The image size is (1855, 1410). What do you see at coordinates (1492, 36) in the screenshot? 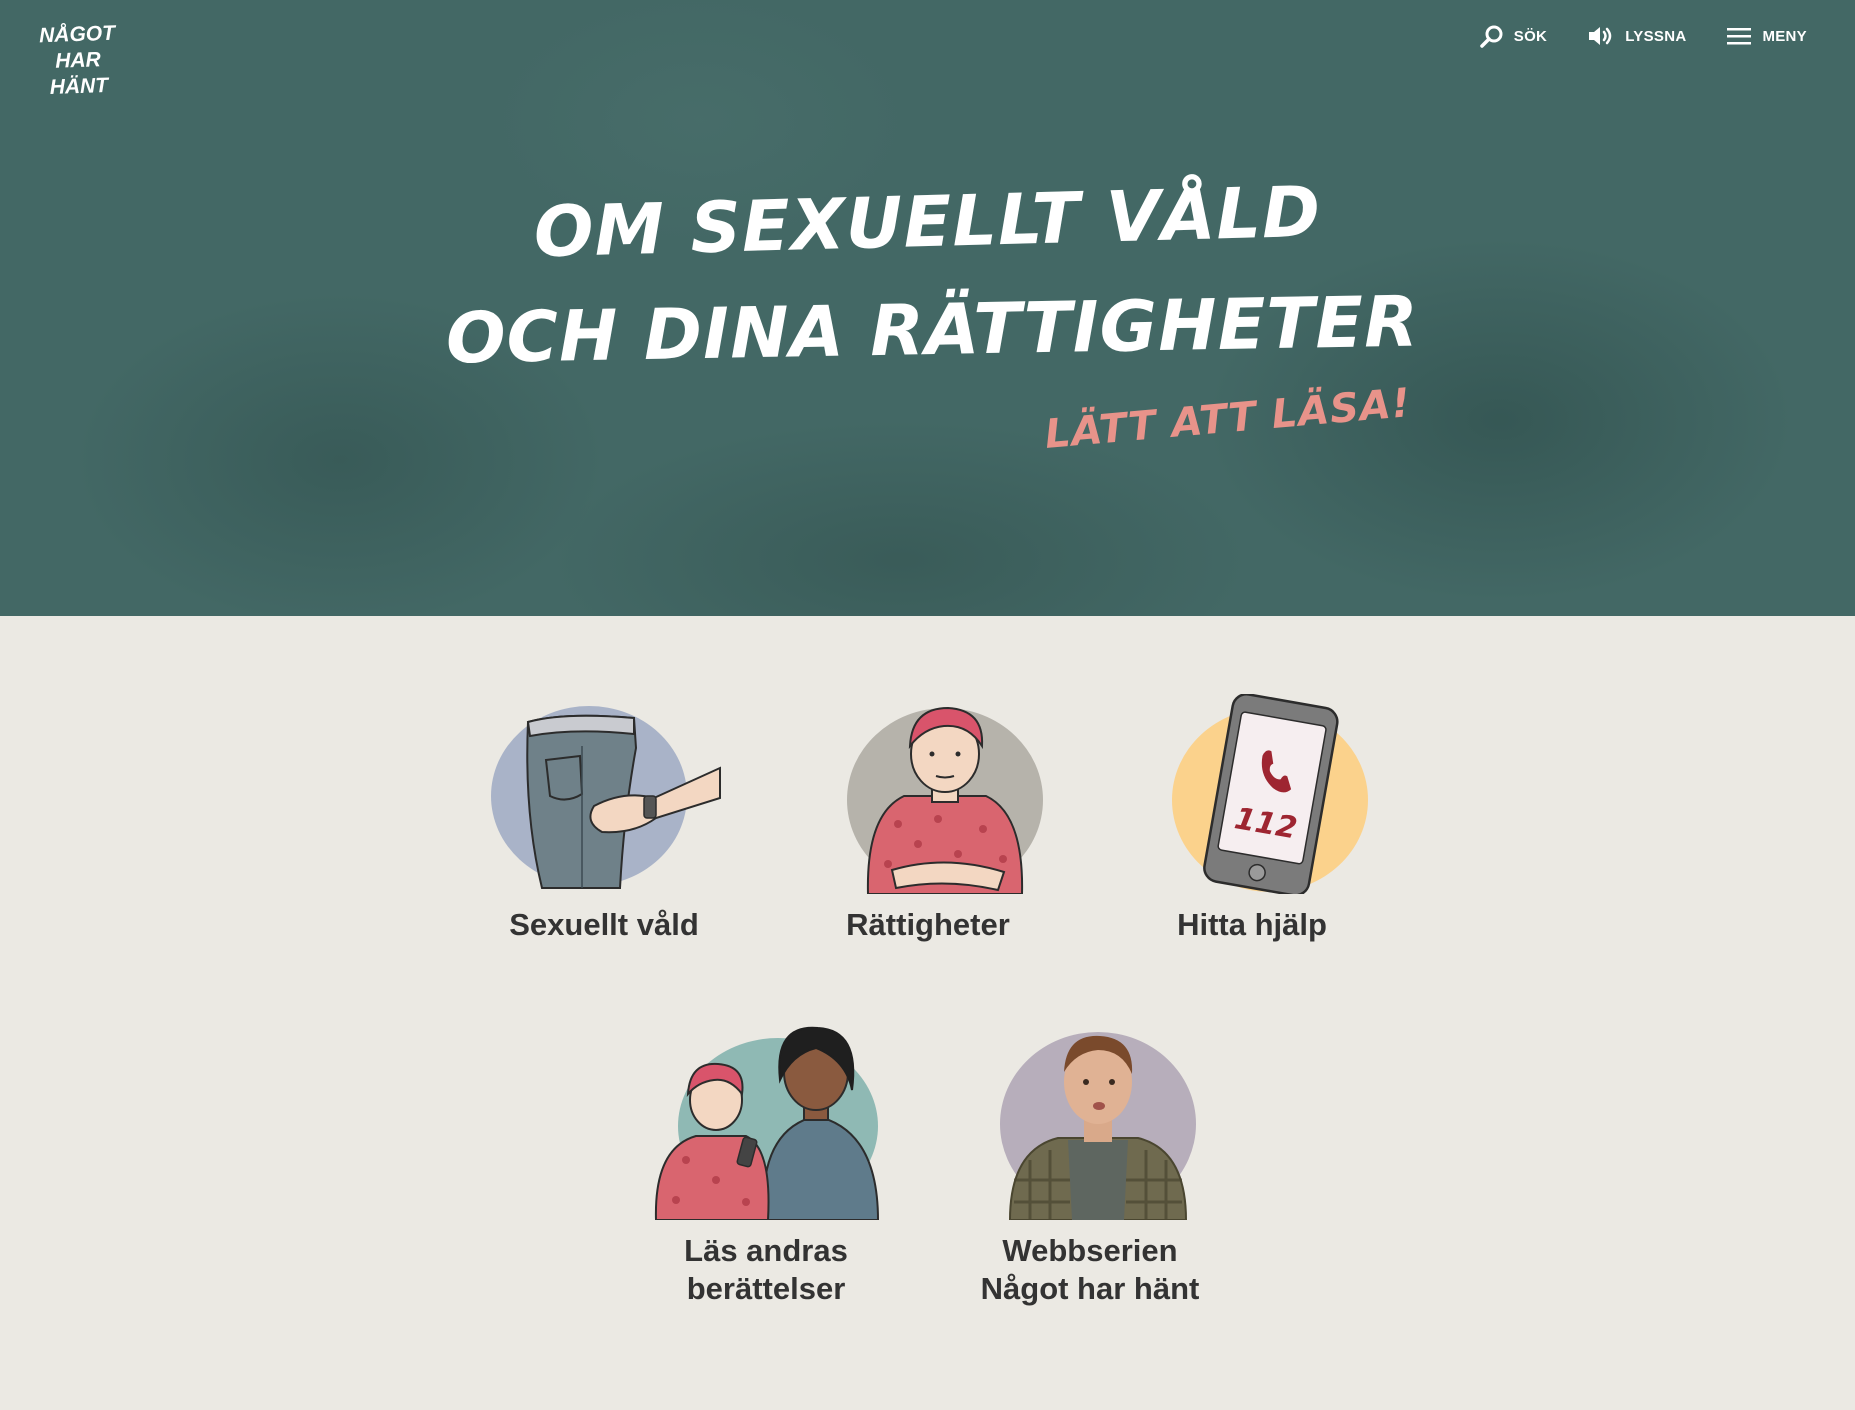
I see `search-icon` at bounding box center [1492, 36].